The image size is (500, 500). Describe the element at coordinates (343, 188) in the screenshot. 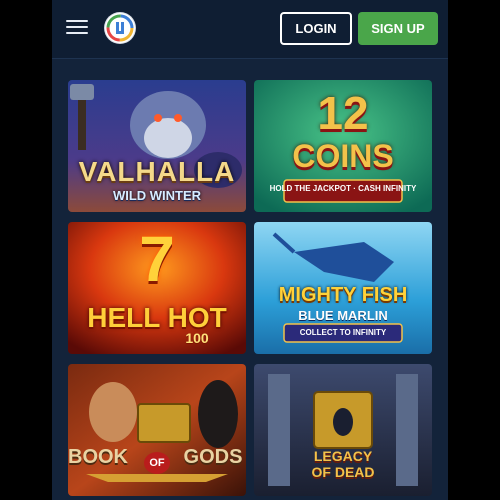

I see `12-coins-tagline: HOLD THE JACKPOT · CASH INFINITY` at that location.